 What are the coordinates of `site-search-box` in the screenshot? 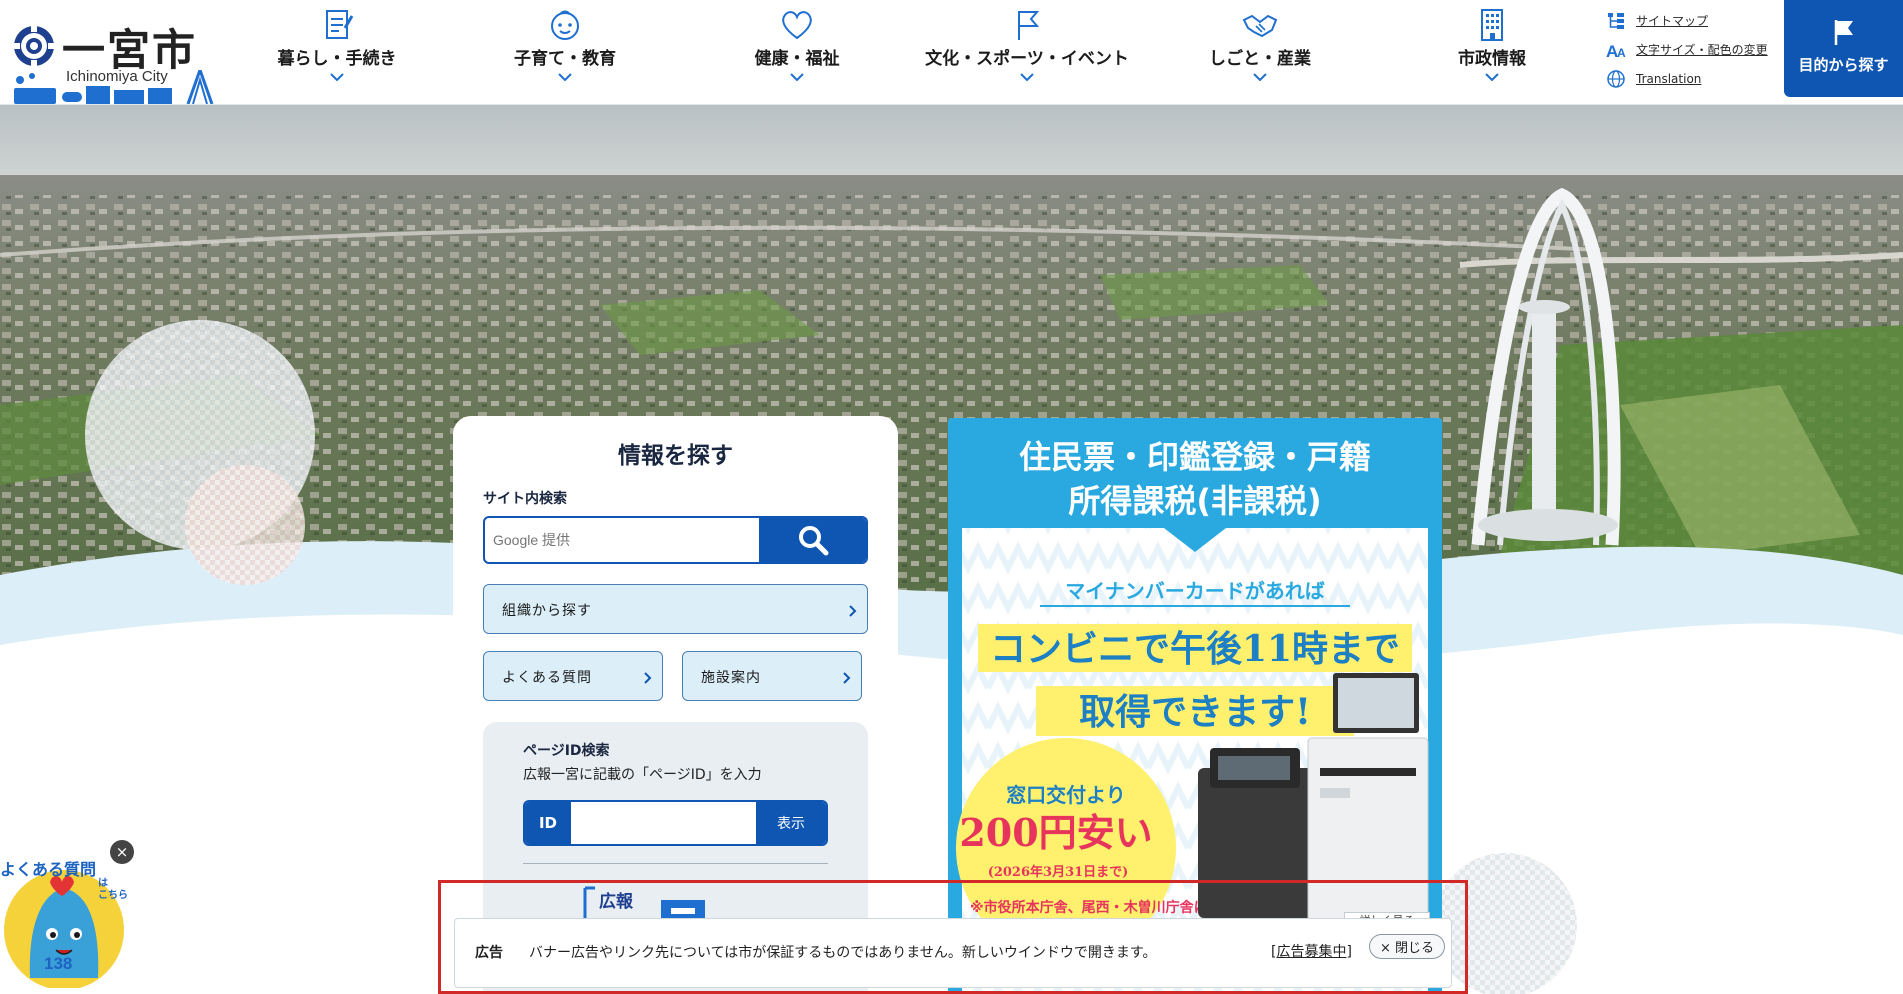 It's located at (675, 540).